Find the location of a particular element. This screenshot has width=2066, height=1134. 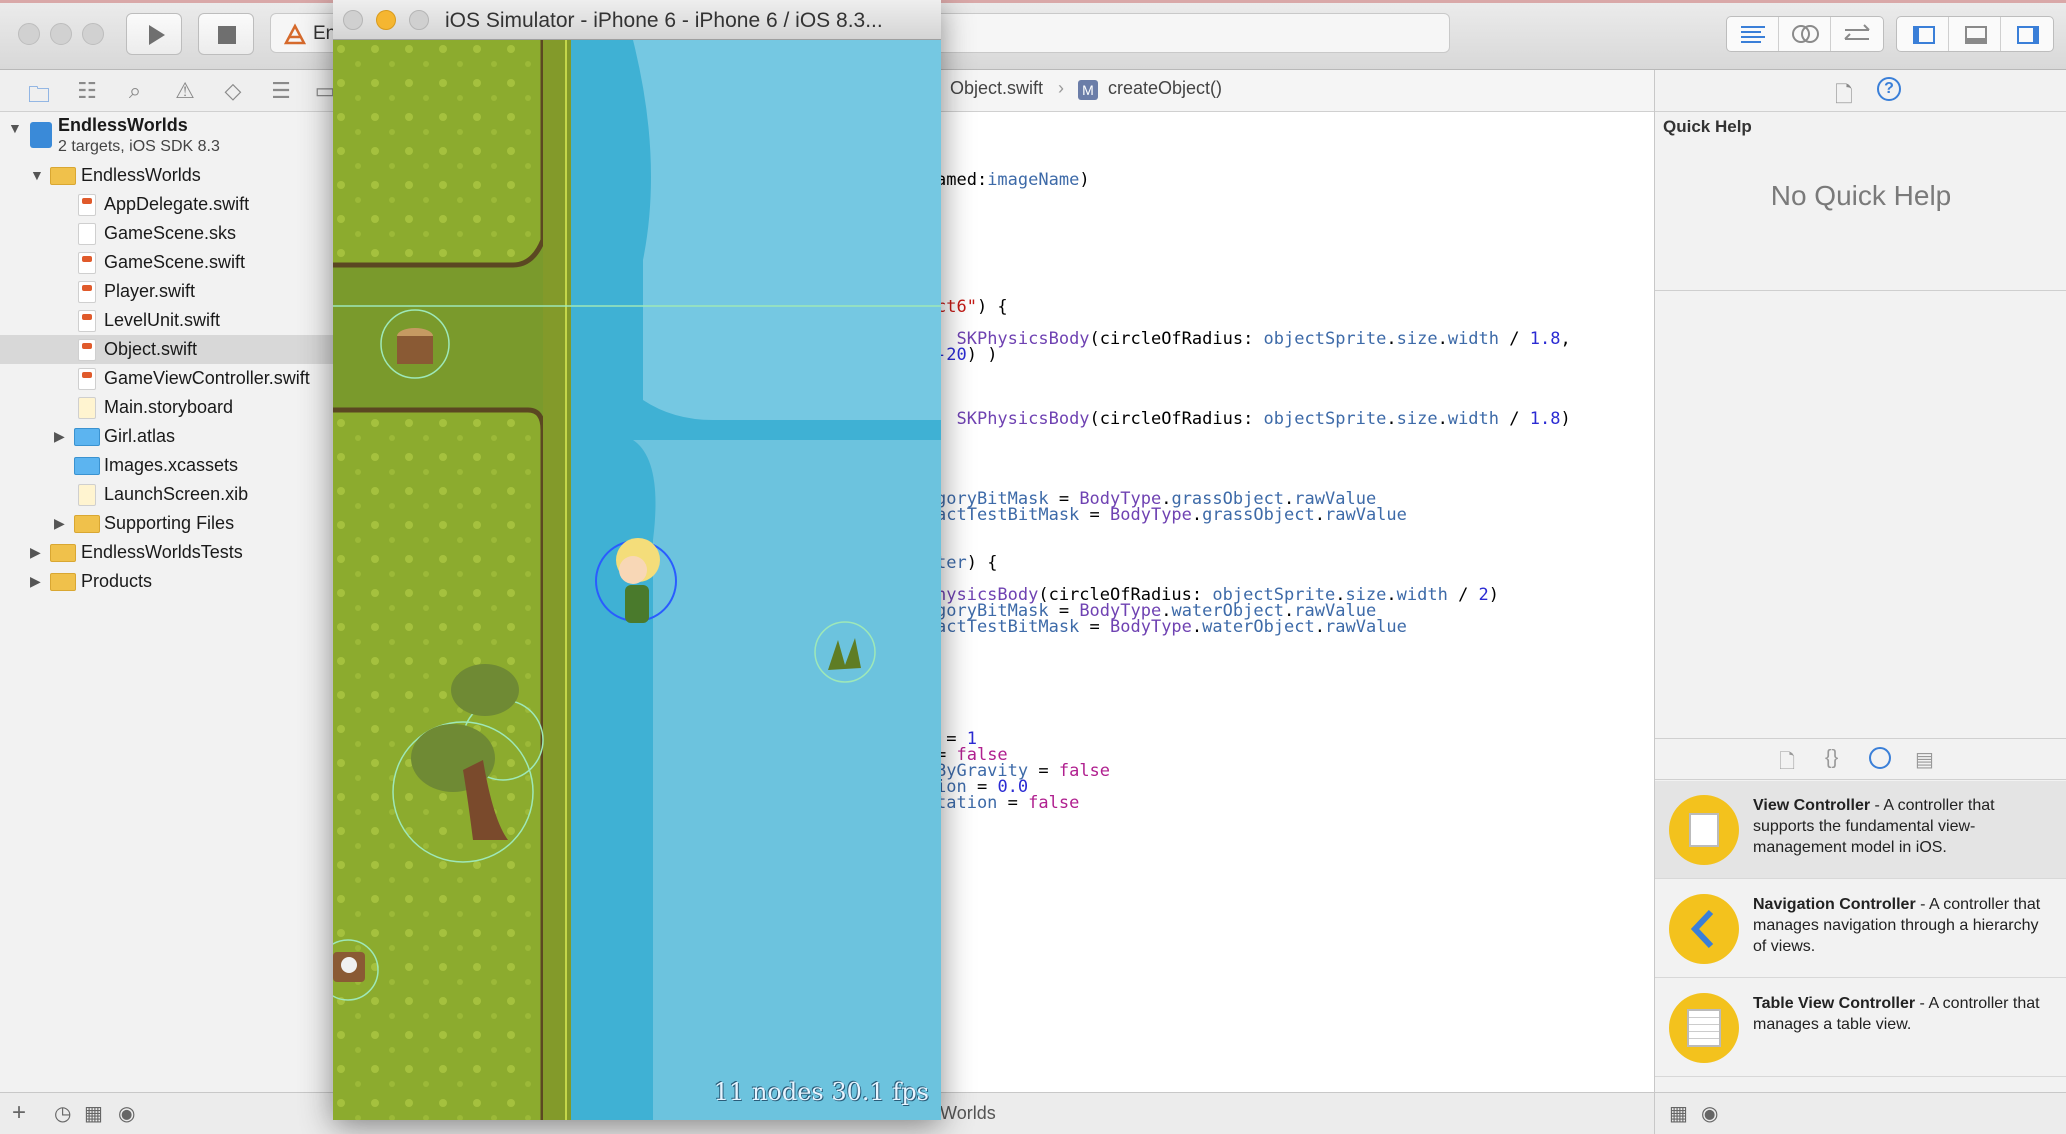

list-item: ▶ Supporting Files is located at coordinates (168, 523).